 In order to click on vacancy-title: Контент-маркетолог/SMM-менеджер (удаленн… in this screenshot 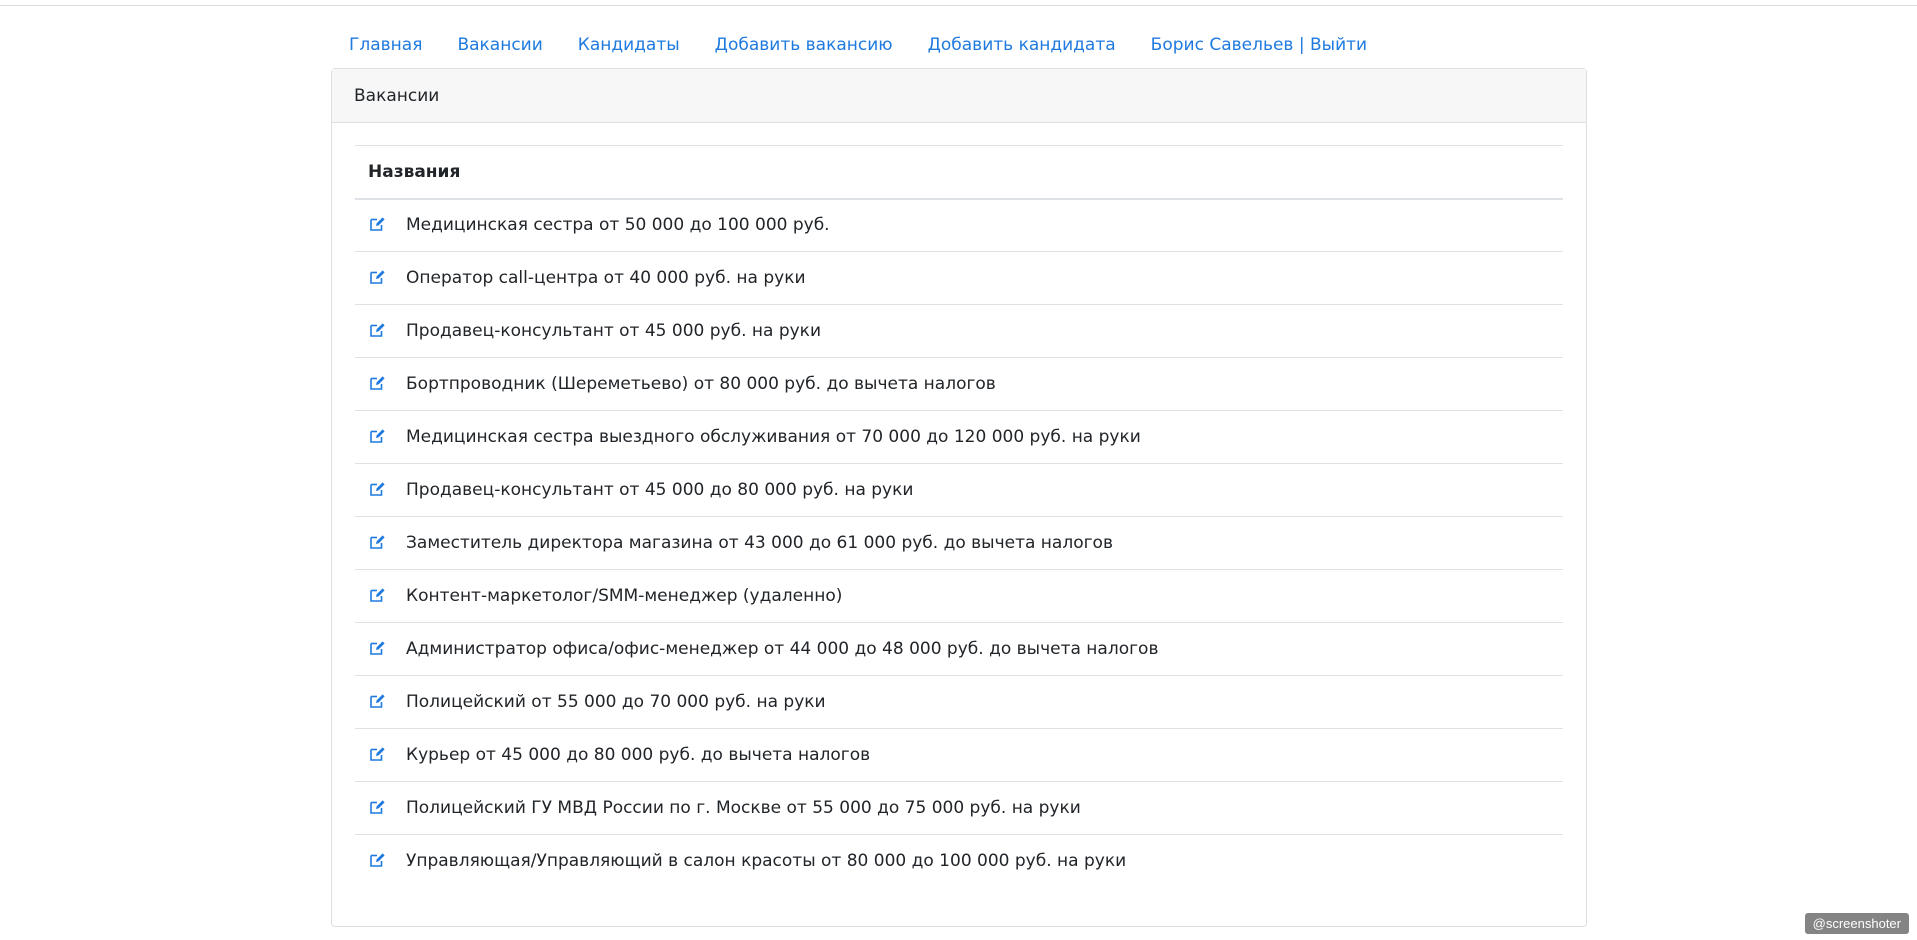, I will do `click(624, 596)`.